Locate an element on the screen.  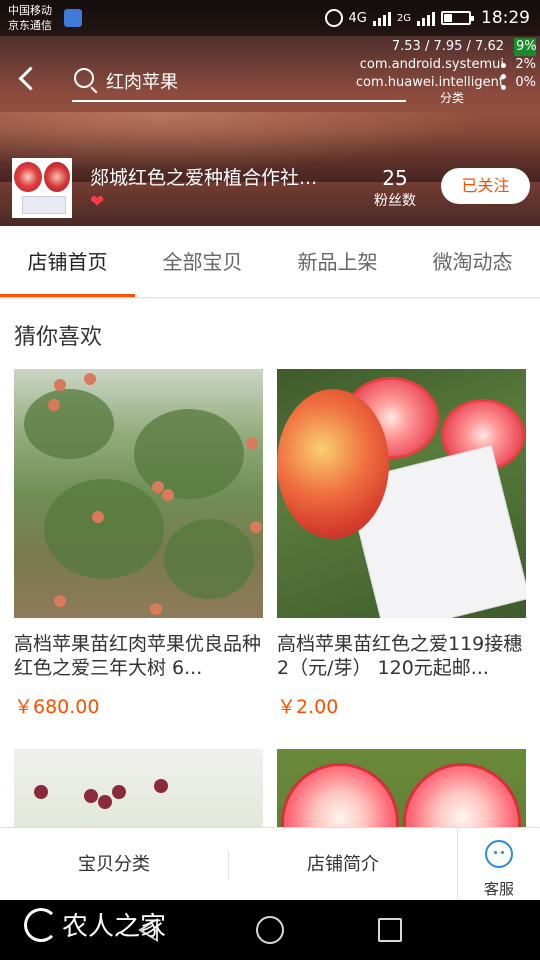
overlay-pct-0: 9% is located at coordinates (525, 47).